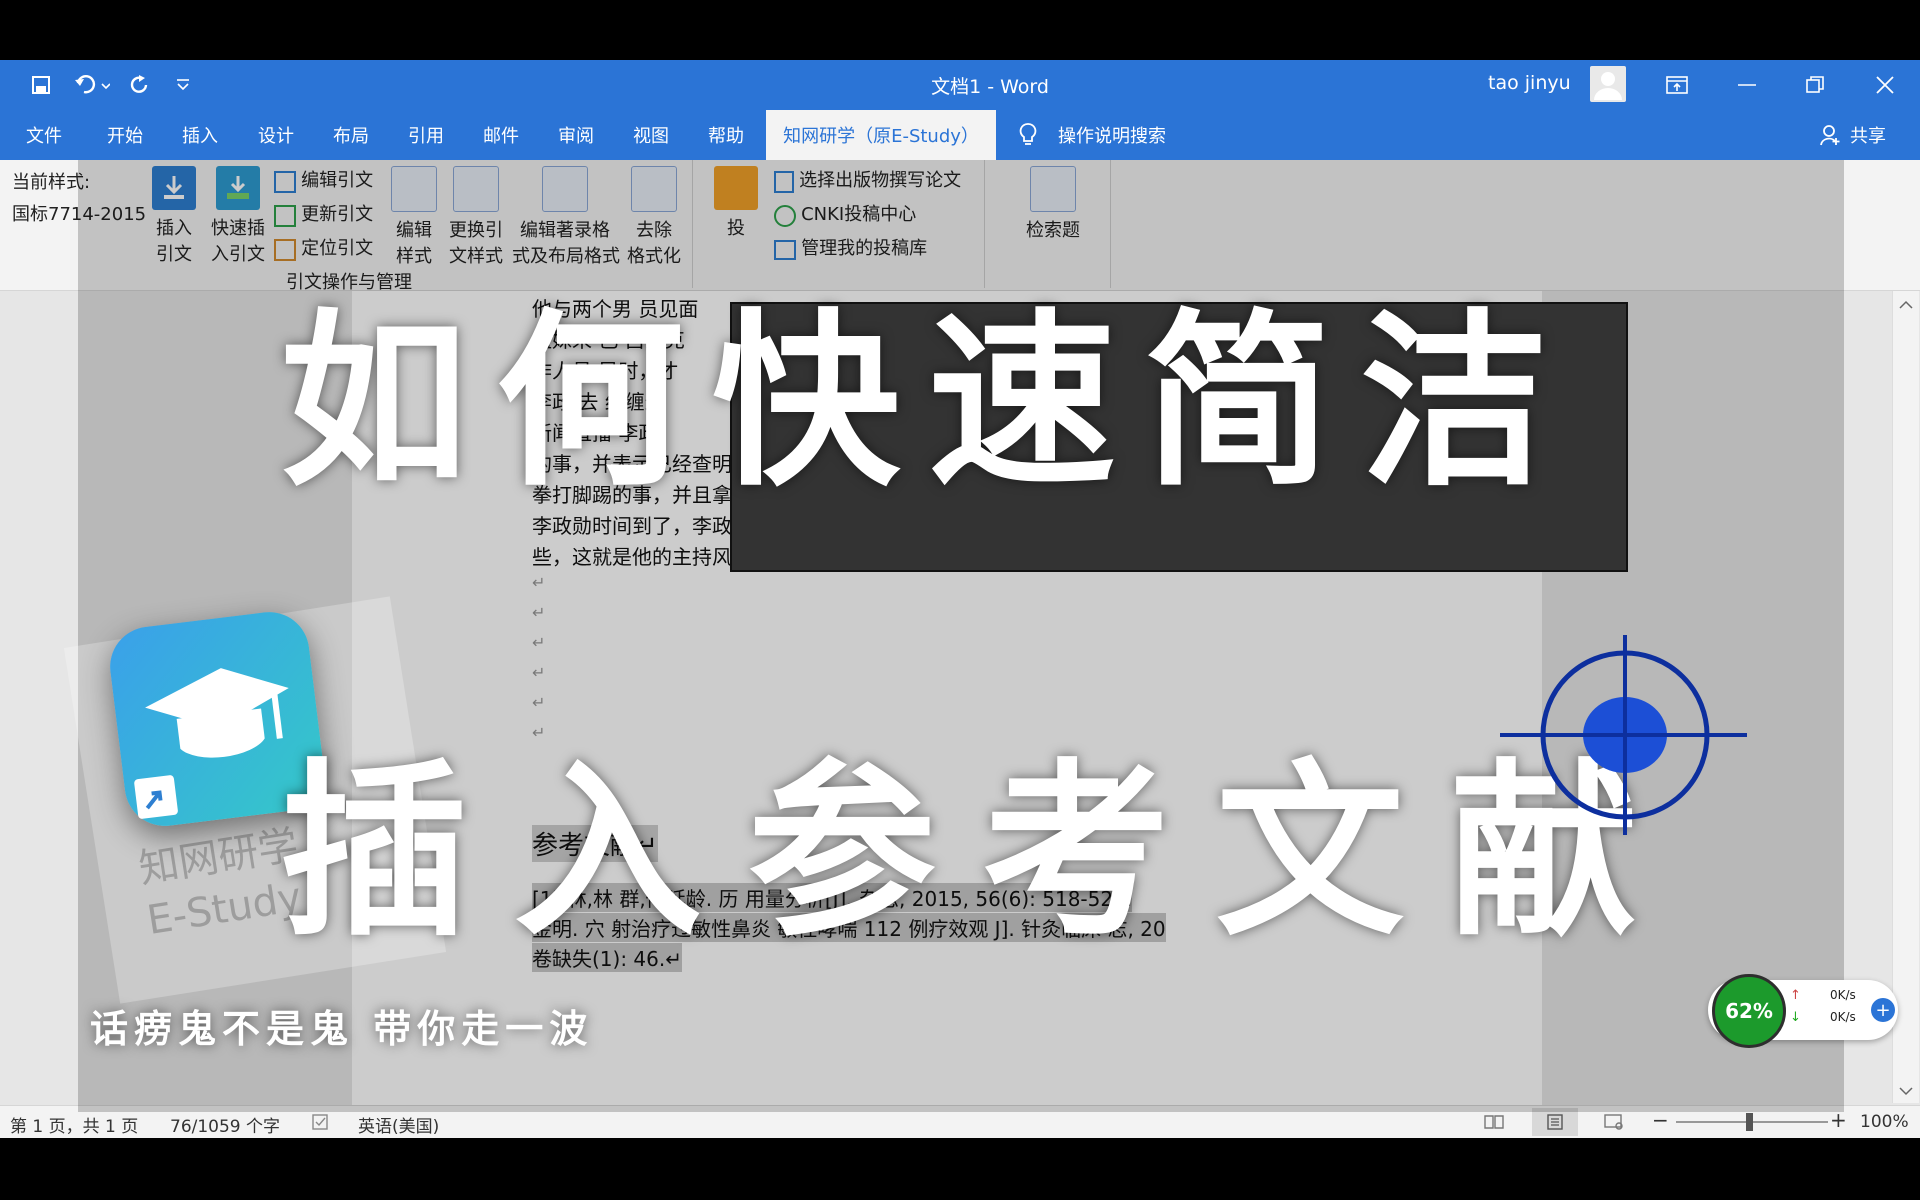 The height and width of the screenshot is (1200, 1920). I want to click on ribbon-display-options-icon, so click(1677, 85).